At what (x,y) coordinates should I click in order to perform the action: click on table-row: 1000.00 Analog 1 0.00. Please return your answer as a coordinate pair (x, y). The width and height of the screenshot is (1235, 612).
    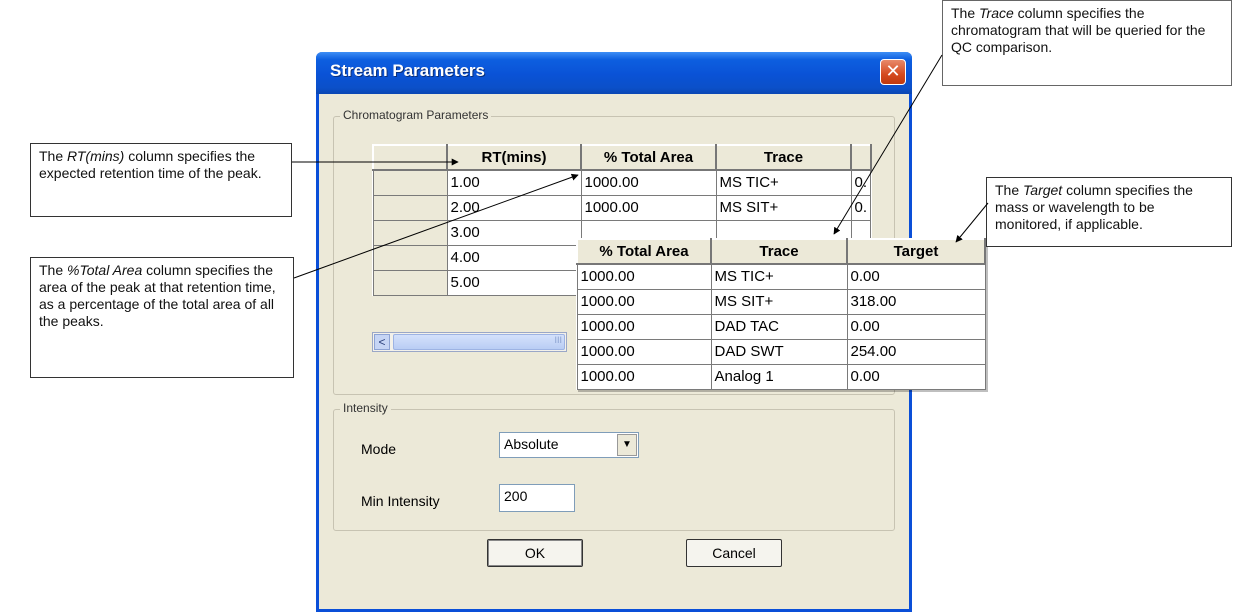
    Looking at the image, I should click on (781, 376).